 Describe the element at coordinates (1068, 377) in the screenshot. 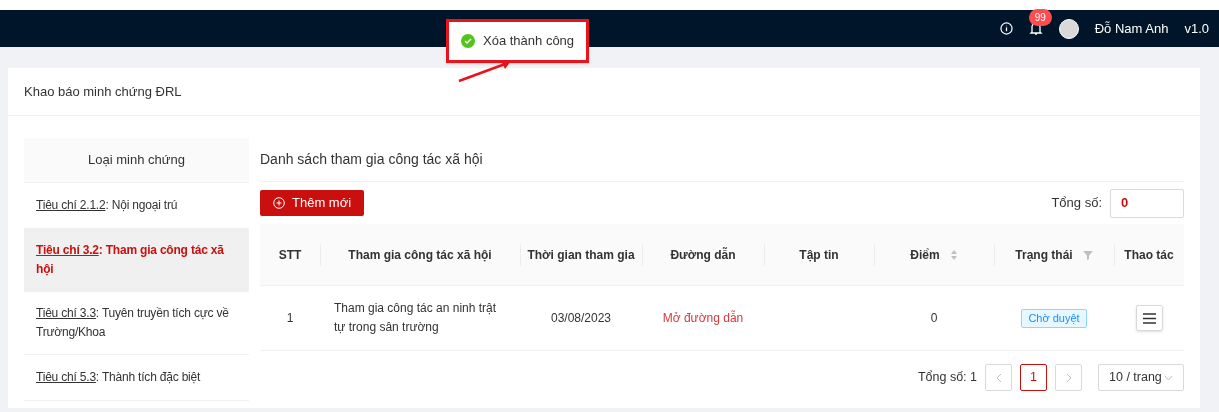

I see `chevron-right-icon` at that location.